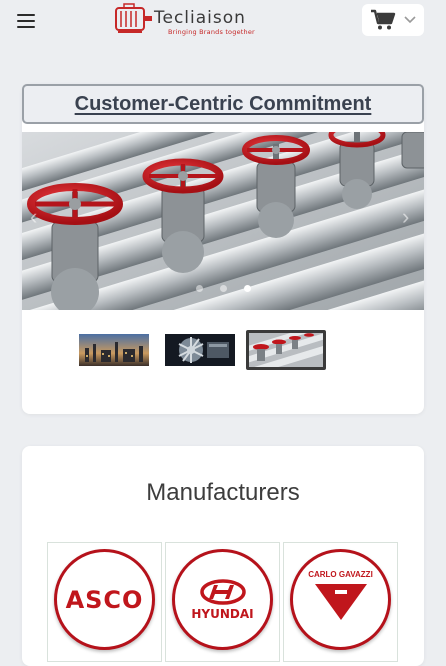 The width and height of the screenshot is (446, 666). Describe the element at coordinates (211, 32) in the screenshot. I see `brand-tagline: Bringing Brands together` at that location.